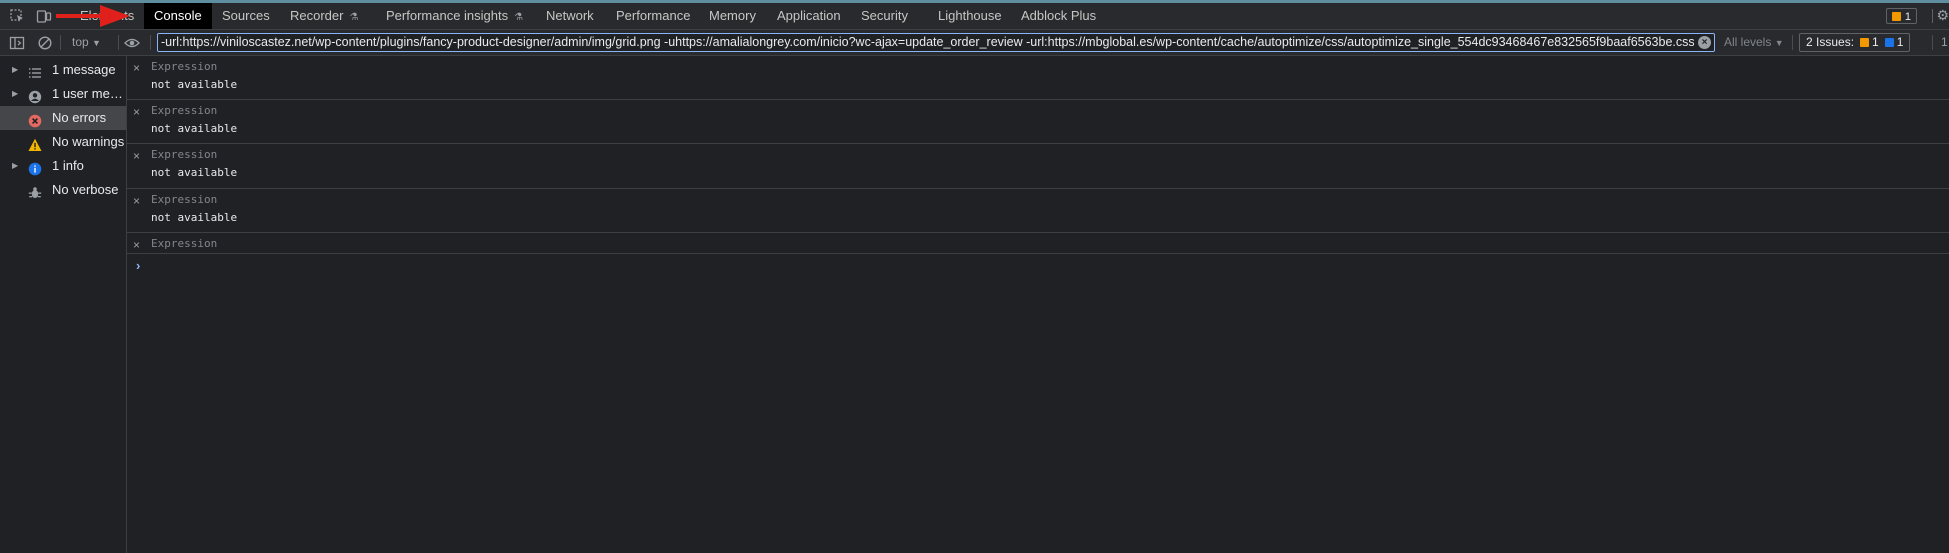 Image resolution: width=1949 pixels, height=553 pixels. I want to click on tab-console: Console, so click(178, 16).